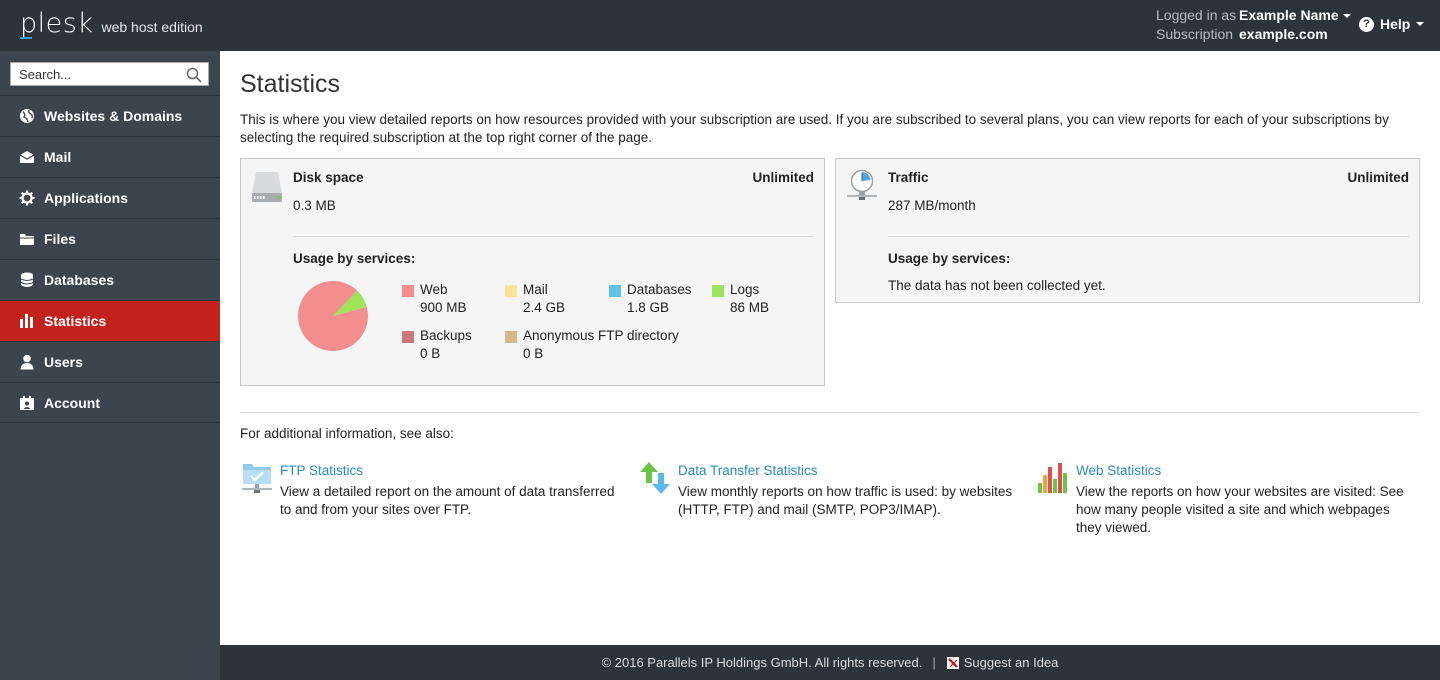 The image size is (1440, 680). Describe the element at coordinates (953, 663) in the screenshot. I see `lightbulb-icon` at that location.